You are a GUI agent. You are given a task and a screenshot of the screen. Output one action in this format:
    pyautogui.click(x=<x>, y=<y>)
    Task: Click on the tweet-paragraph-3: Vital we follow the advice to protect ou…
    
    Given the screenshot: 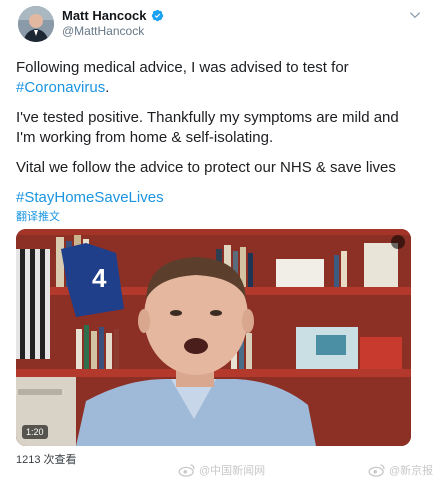 What is the action you would take?
    pyautogui.click(x=206, y=167)
    